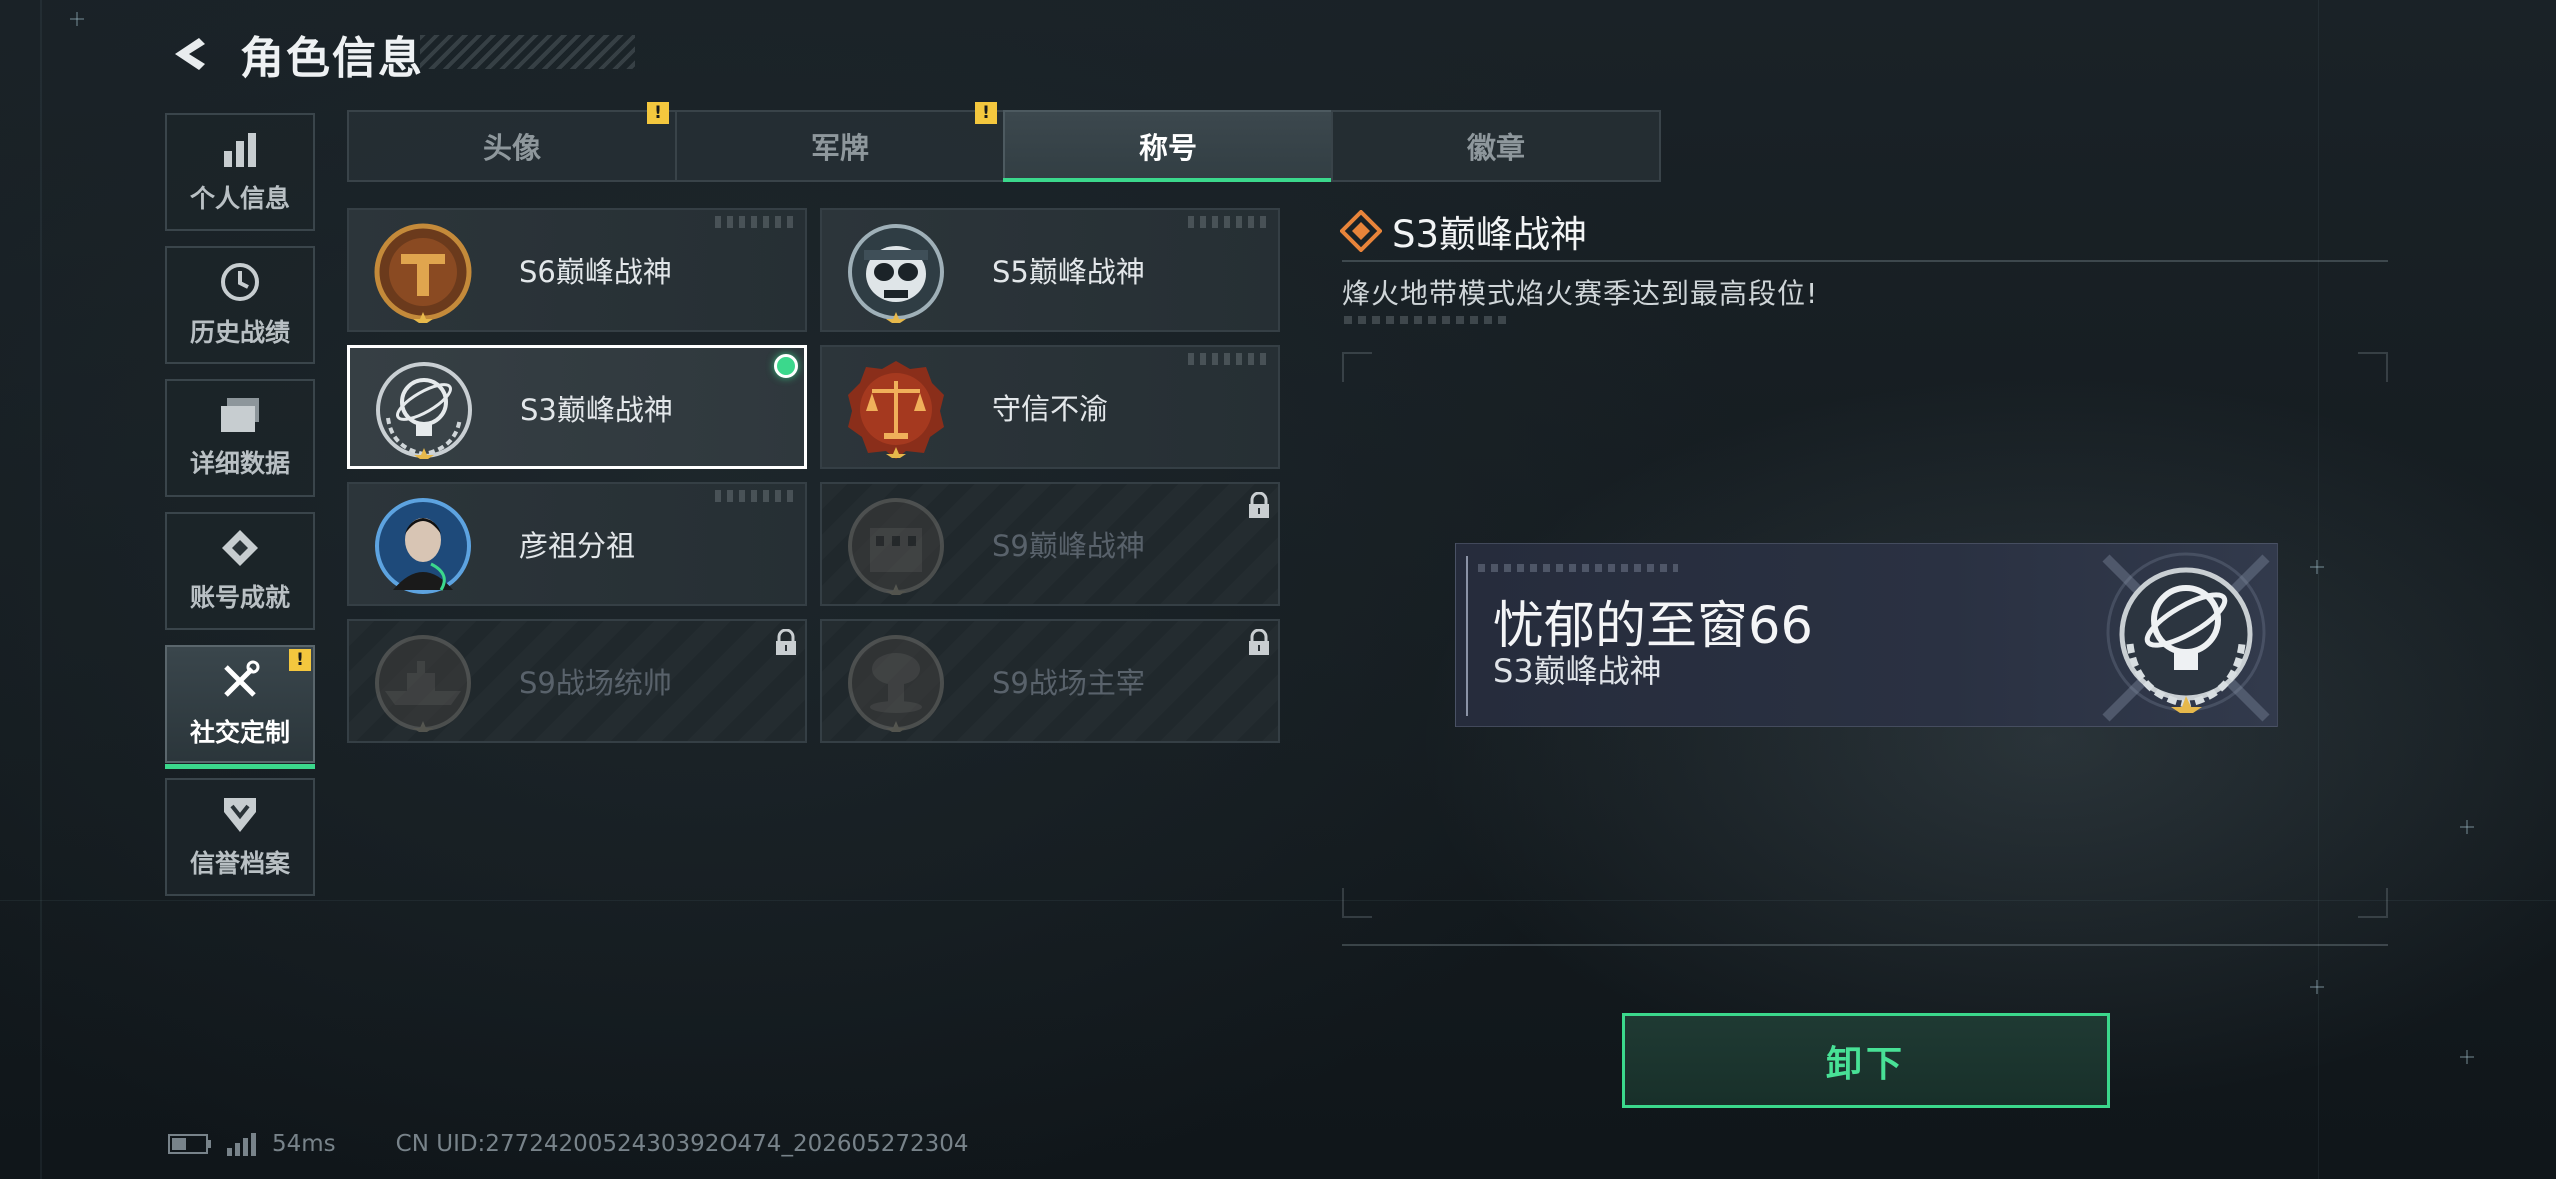 The height and width of the screenshot is (1179, 2556). I want to click on sidebar-item-label: 历史战绩, so click(239, 332).